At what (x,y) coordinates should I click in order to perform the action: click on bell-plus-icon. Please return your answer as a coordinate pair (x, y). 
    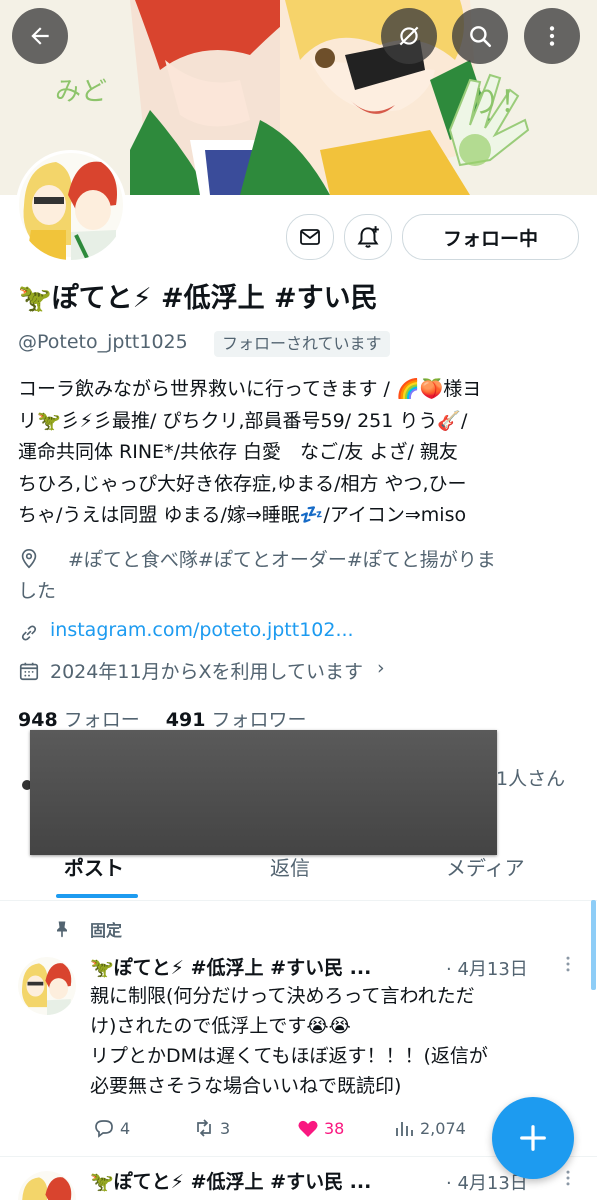
    Looking at the image, I should click on (368, 237).